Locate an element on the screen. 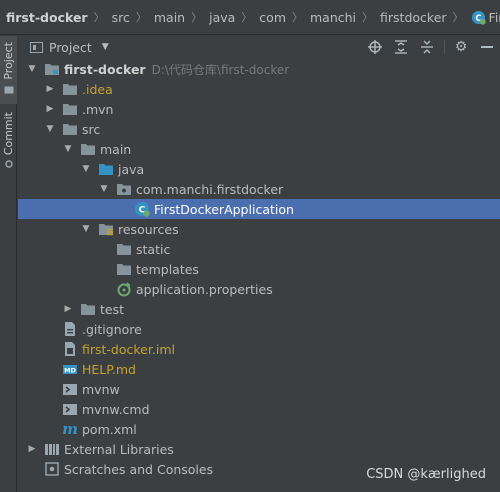 This screenshot has width=500, height=492. breadcrumb-item-project: first-docker is located at coordinates (47, 17).